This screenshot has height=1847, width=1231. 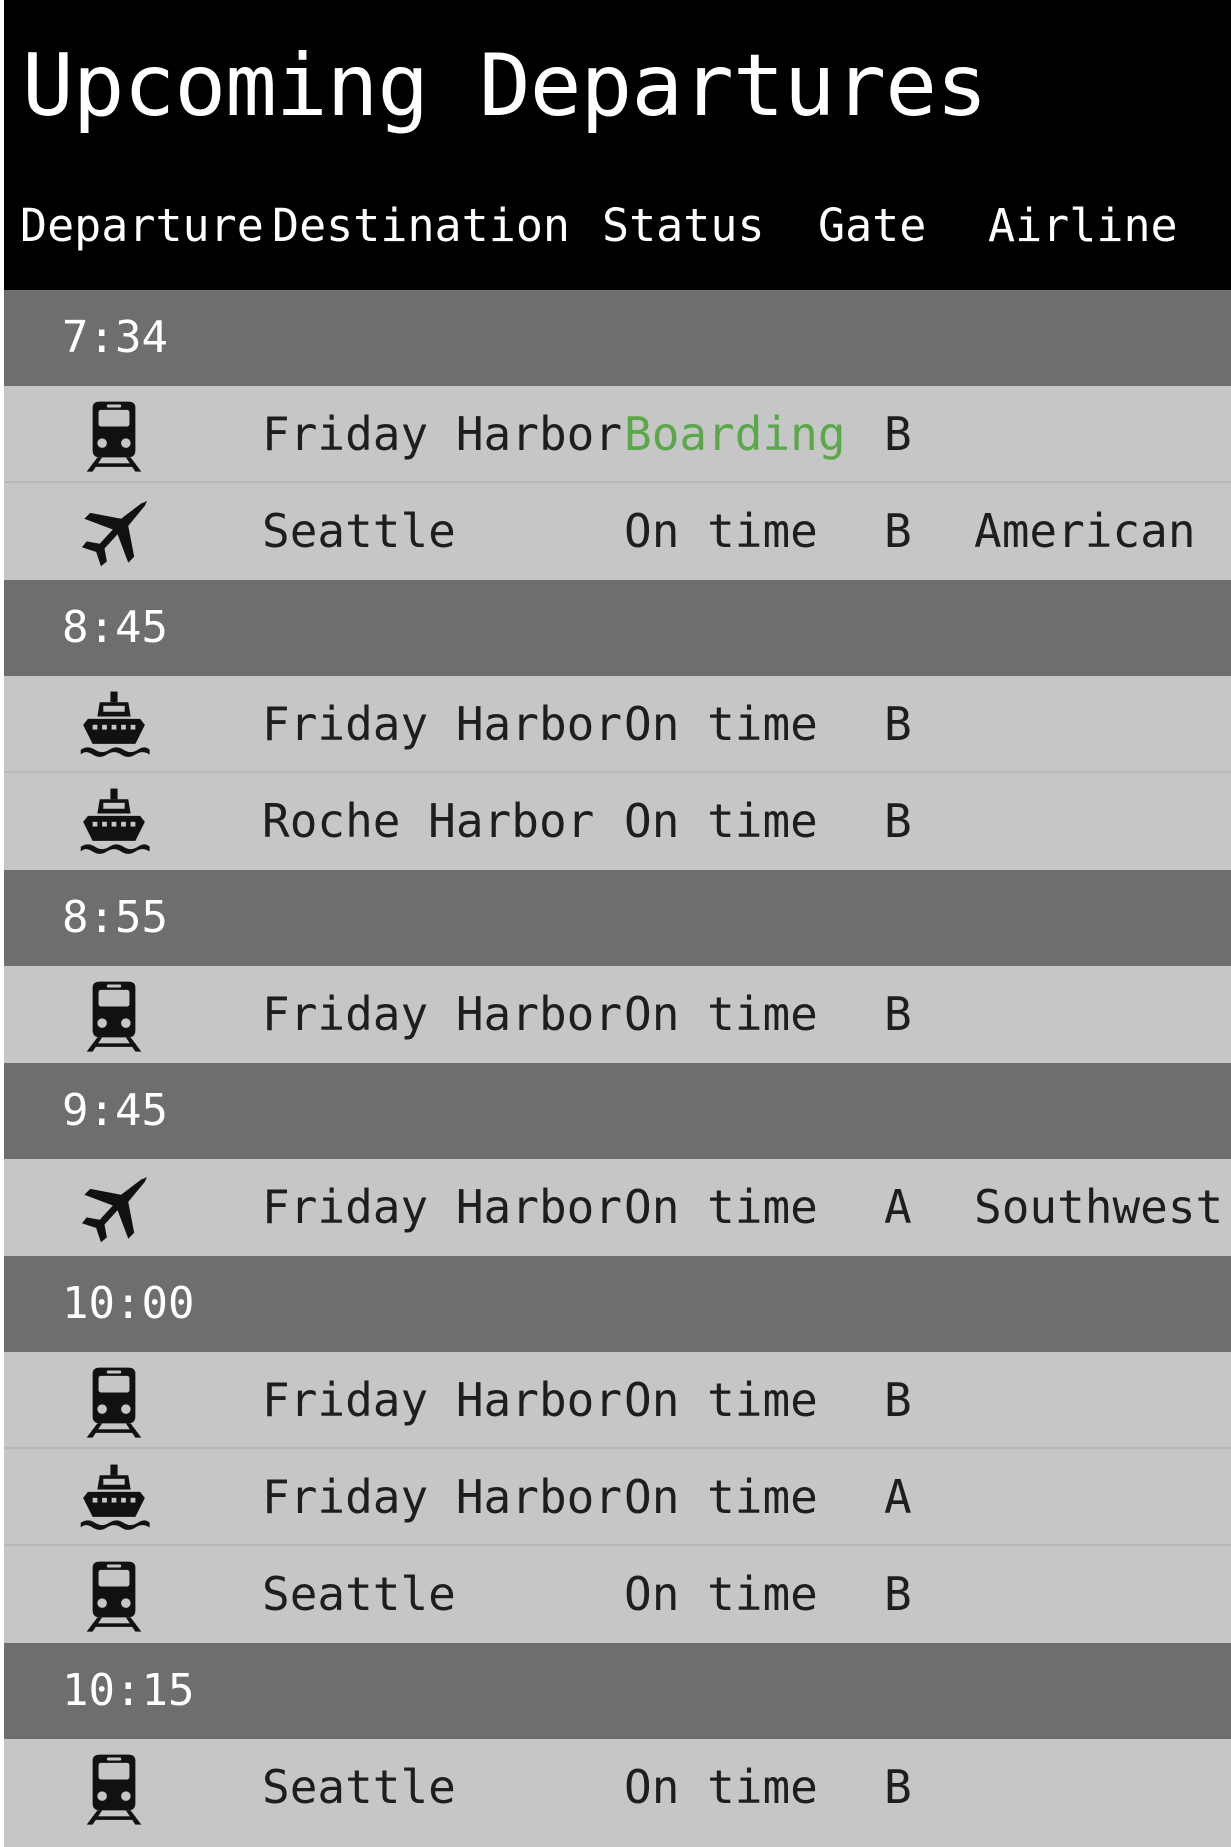 I want to click on departure-time: 8:55, so click(x=115, y=917).